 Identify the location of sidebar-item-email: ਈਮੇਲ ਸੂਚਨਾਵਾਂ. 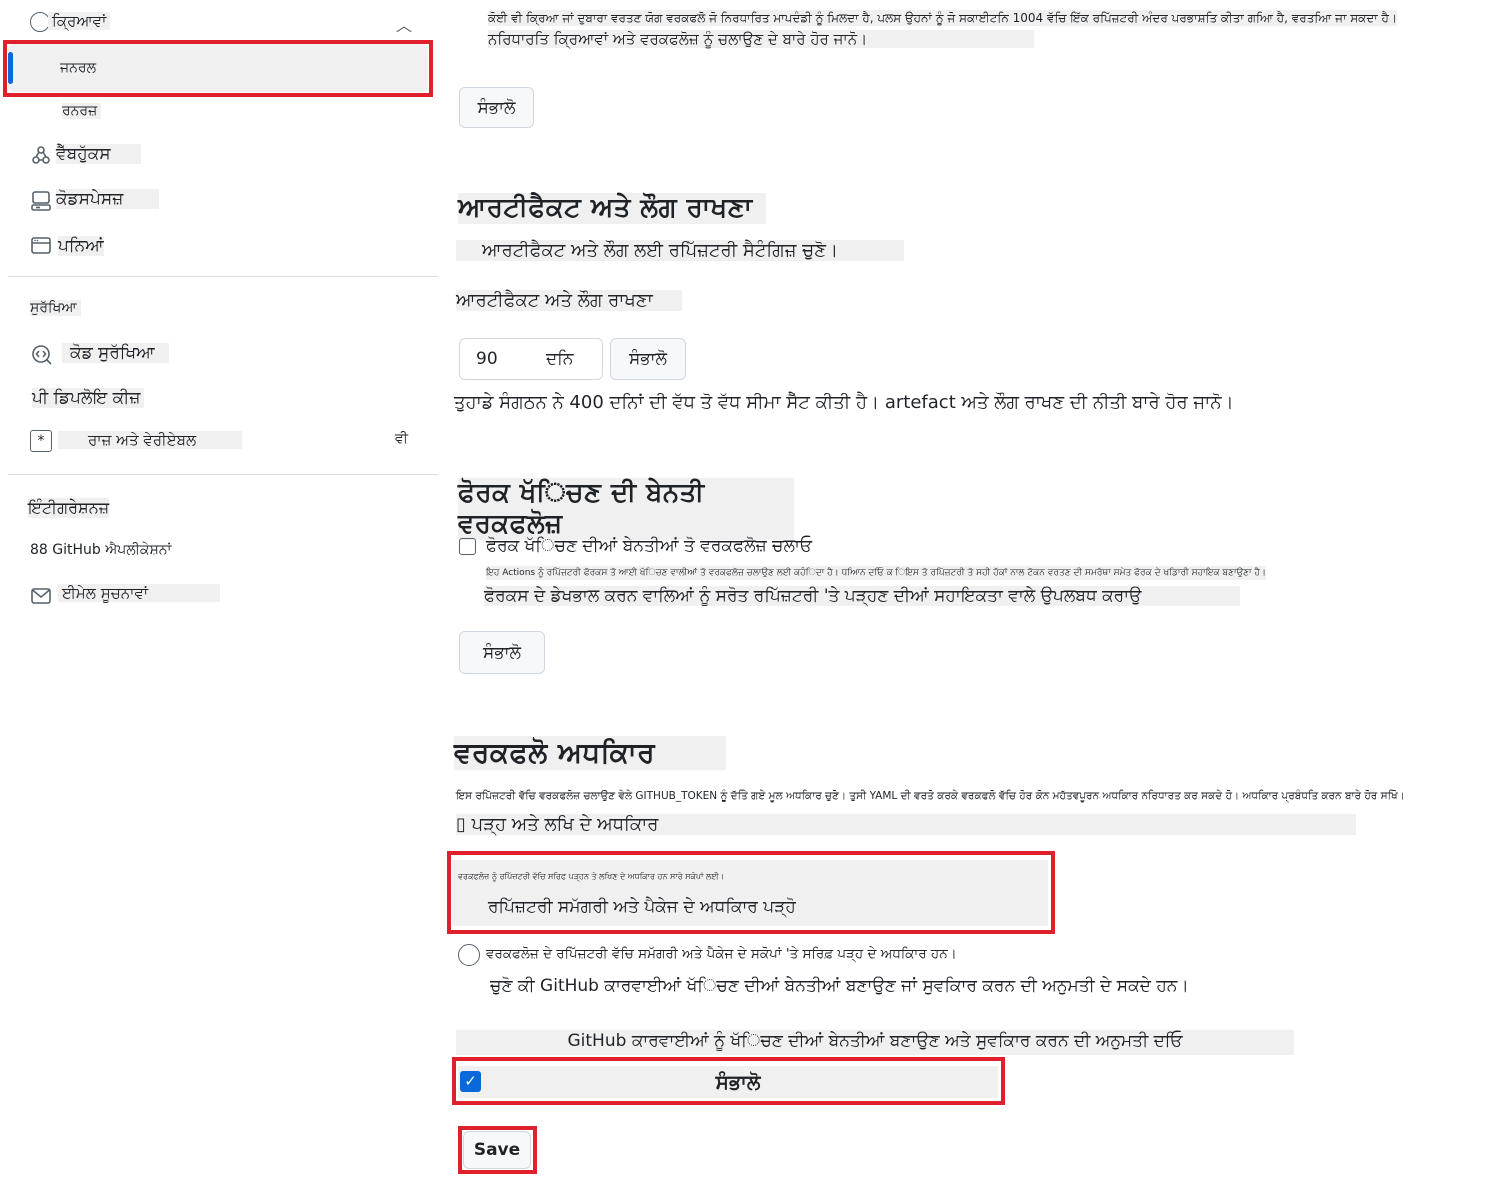
(139, 593).